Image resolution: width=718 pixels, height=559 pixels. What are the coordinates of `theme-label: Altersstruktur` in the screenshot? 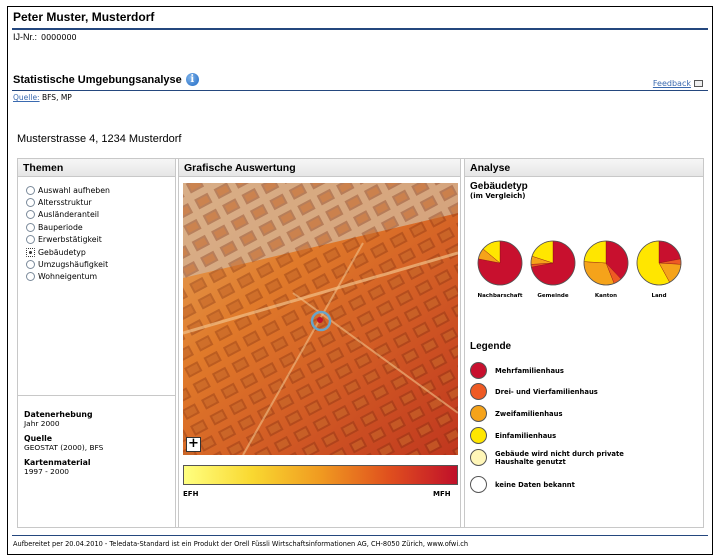 It's located at (65, 202).